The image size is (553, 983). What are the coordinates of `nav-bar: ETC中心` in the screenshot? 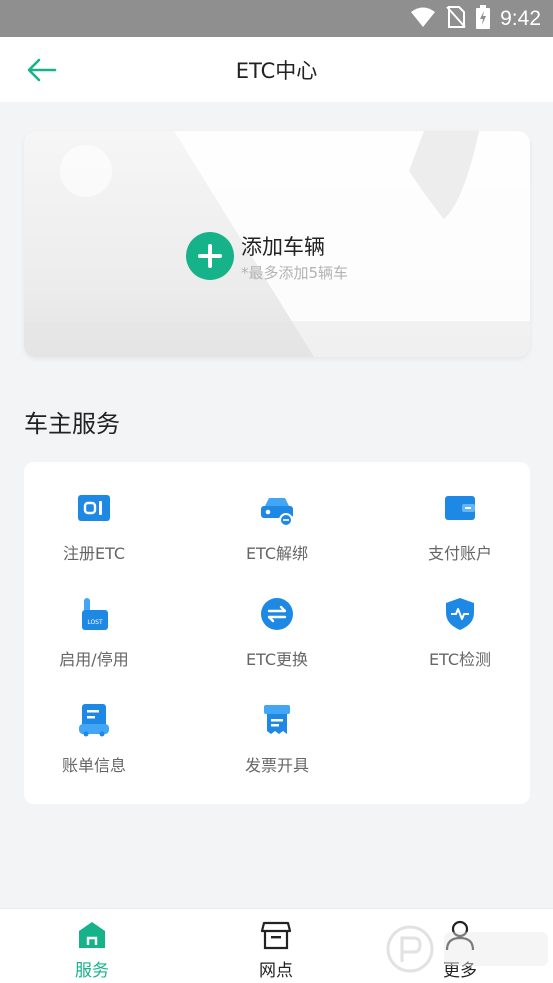 It's located at (276, 69).